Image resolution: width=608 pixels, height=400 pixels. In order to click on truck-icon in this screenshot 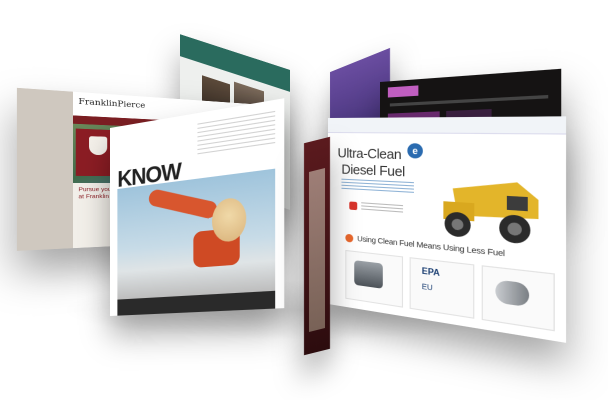, I will do `click(489, 211)`.